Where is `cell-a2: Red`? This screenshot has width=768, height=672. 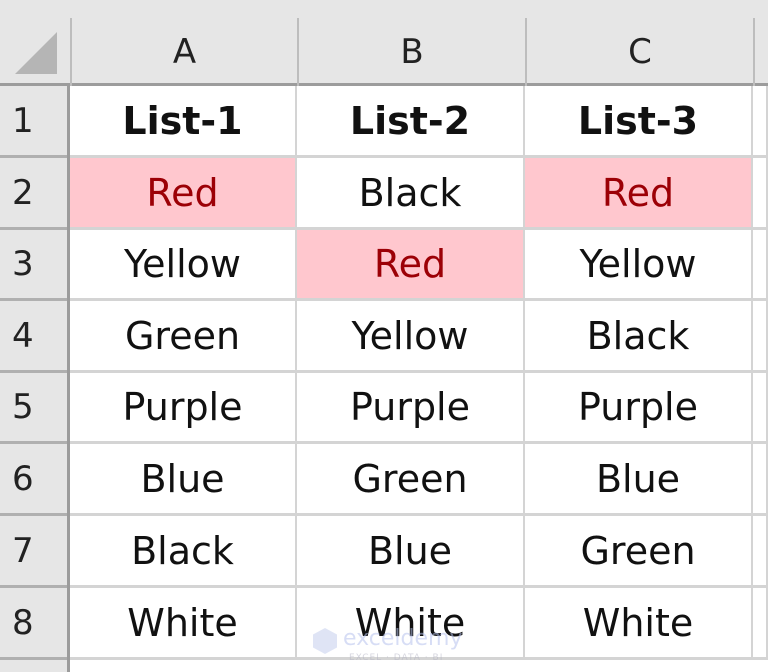 cell-a2: Red is located at coordinates (183, 194).